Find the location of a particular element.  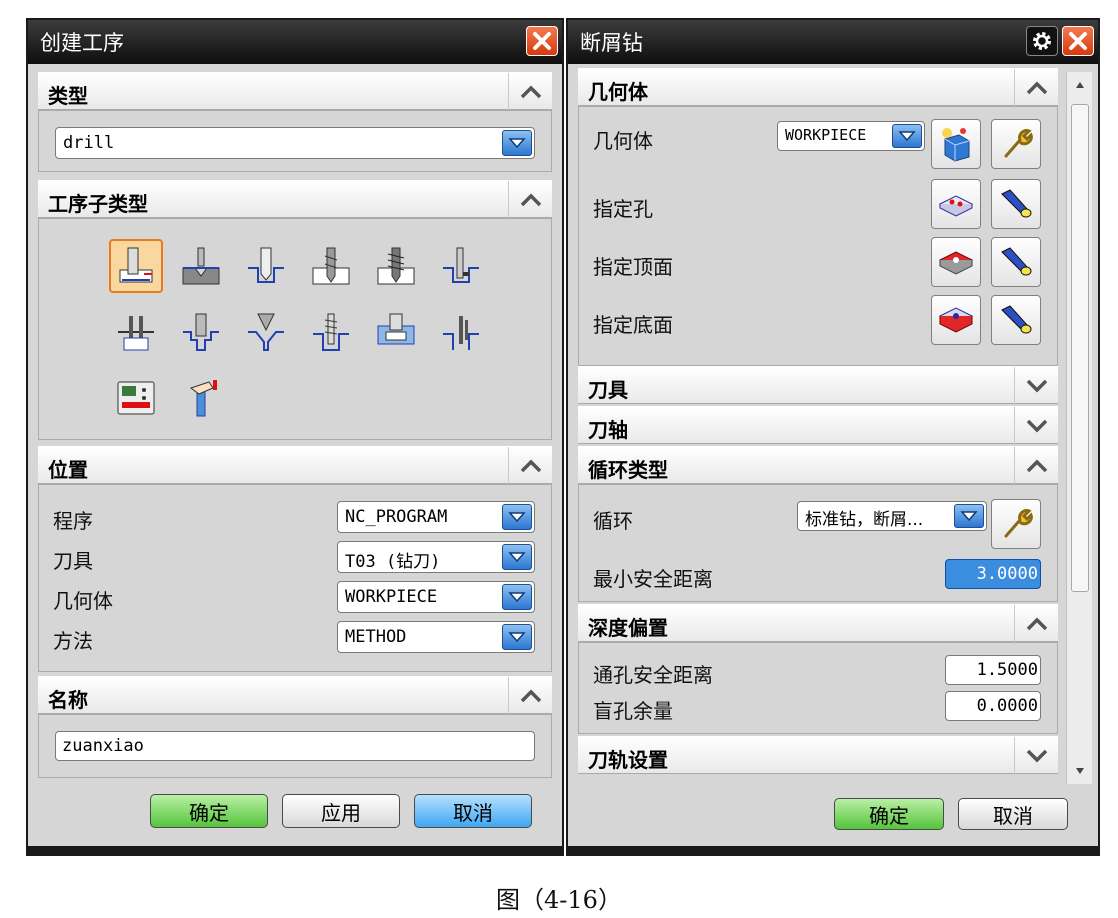

select-top-button is located at coordinates (956, 262).